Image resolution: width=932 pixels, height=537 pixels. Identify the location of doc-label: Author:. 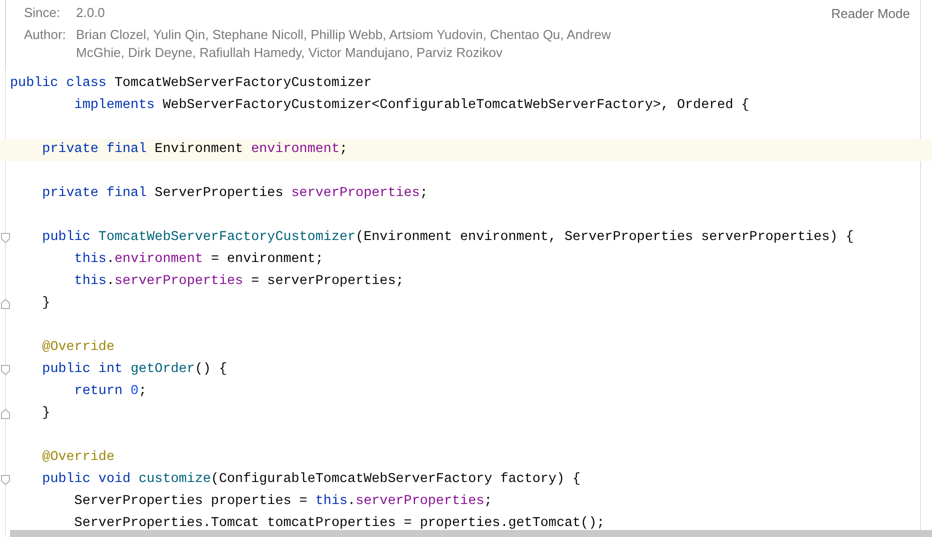
(45, 35).